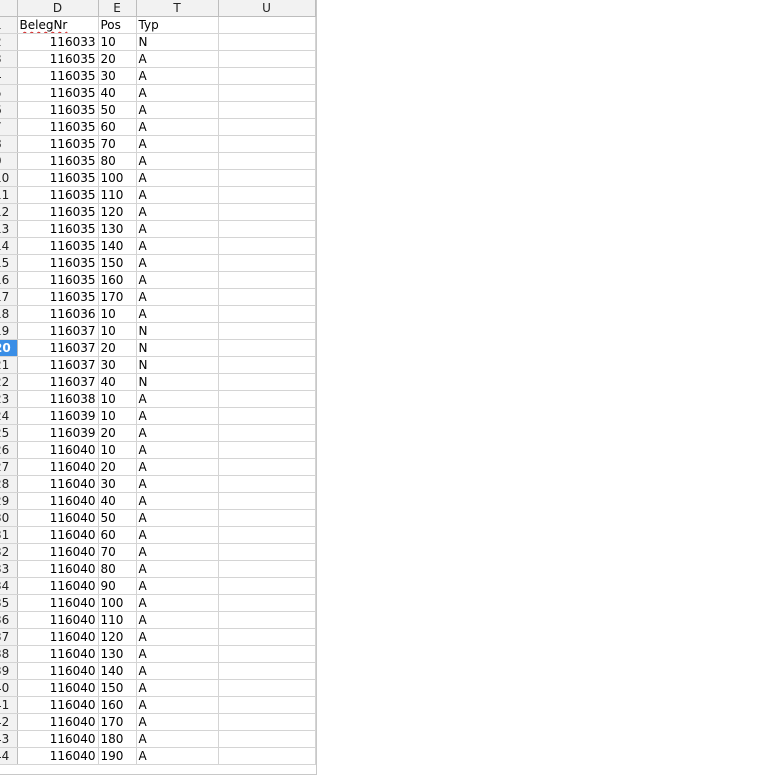 The width and height of the screenshot is (768, 776). What do you see at coordinates (58, 399) in the screenshot?
I see `cell: 116038` at bounding box center [58, 399].